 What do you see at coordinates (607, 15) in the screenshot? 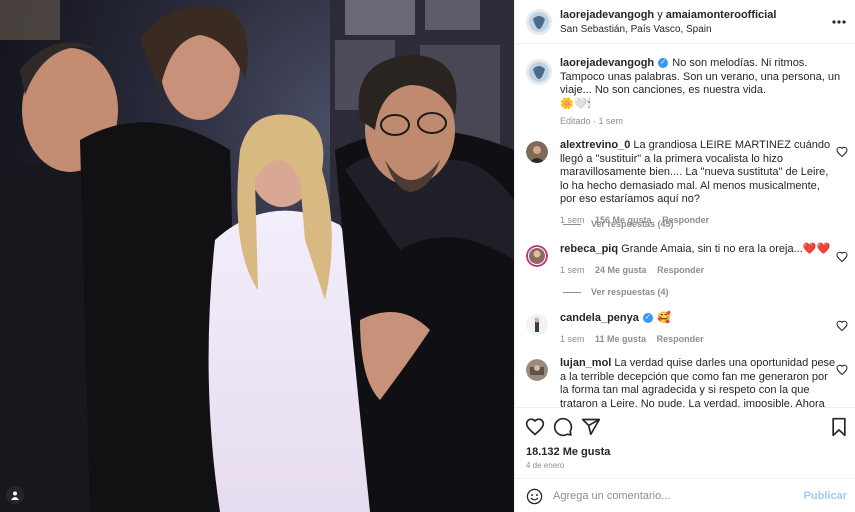
I see `author-username-link: laorejadevangogh` at bounding box center [607, 15].